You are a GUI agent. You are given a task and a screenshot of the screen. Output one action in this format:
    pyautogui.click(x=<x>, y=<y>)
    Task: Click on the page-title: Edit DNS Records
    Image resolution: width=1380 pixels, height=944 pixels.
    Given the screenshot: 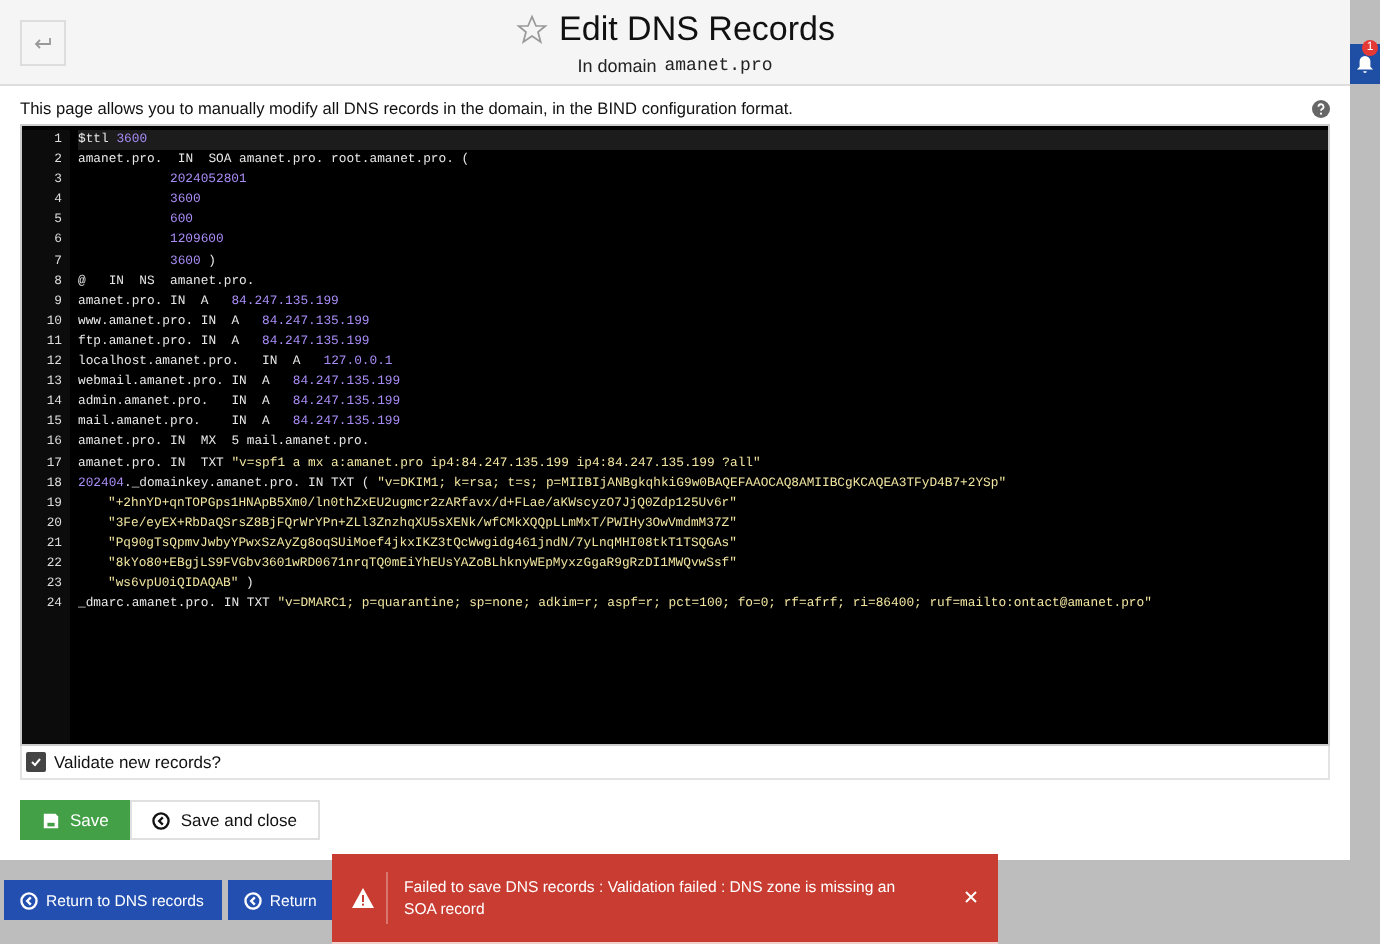 What is the action you would take?
    pyautogui.click(x=697, y=29)
    